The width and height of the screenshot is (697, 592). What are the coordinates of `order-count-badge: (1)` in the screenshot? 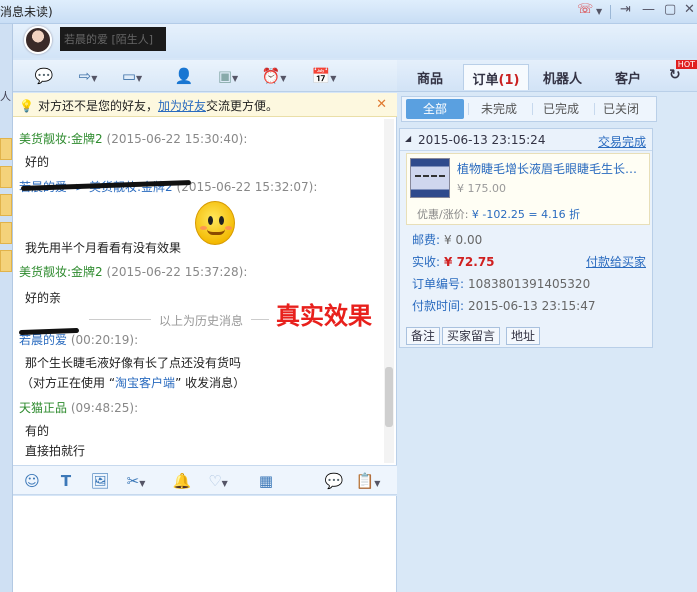 It's located at (509, 80).